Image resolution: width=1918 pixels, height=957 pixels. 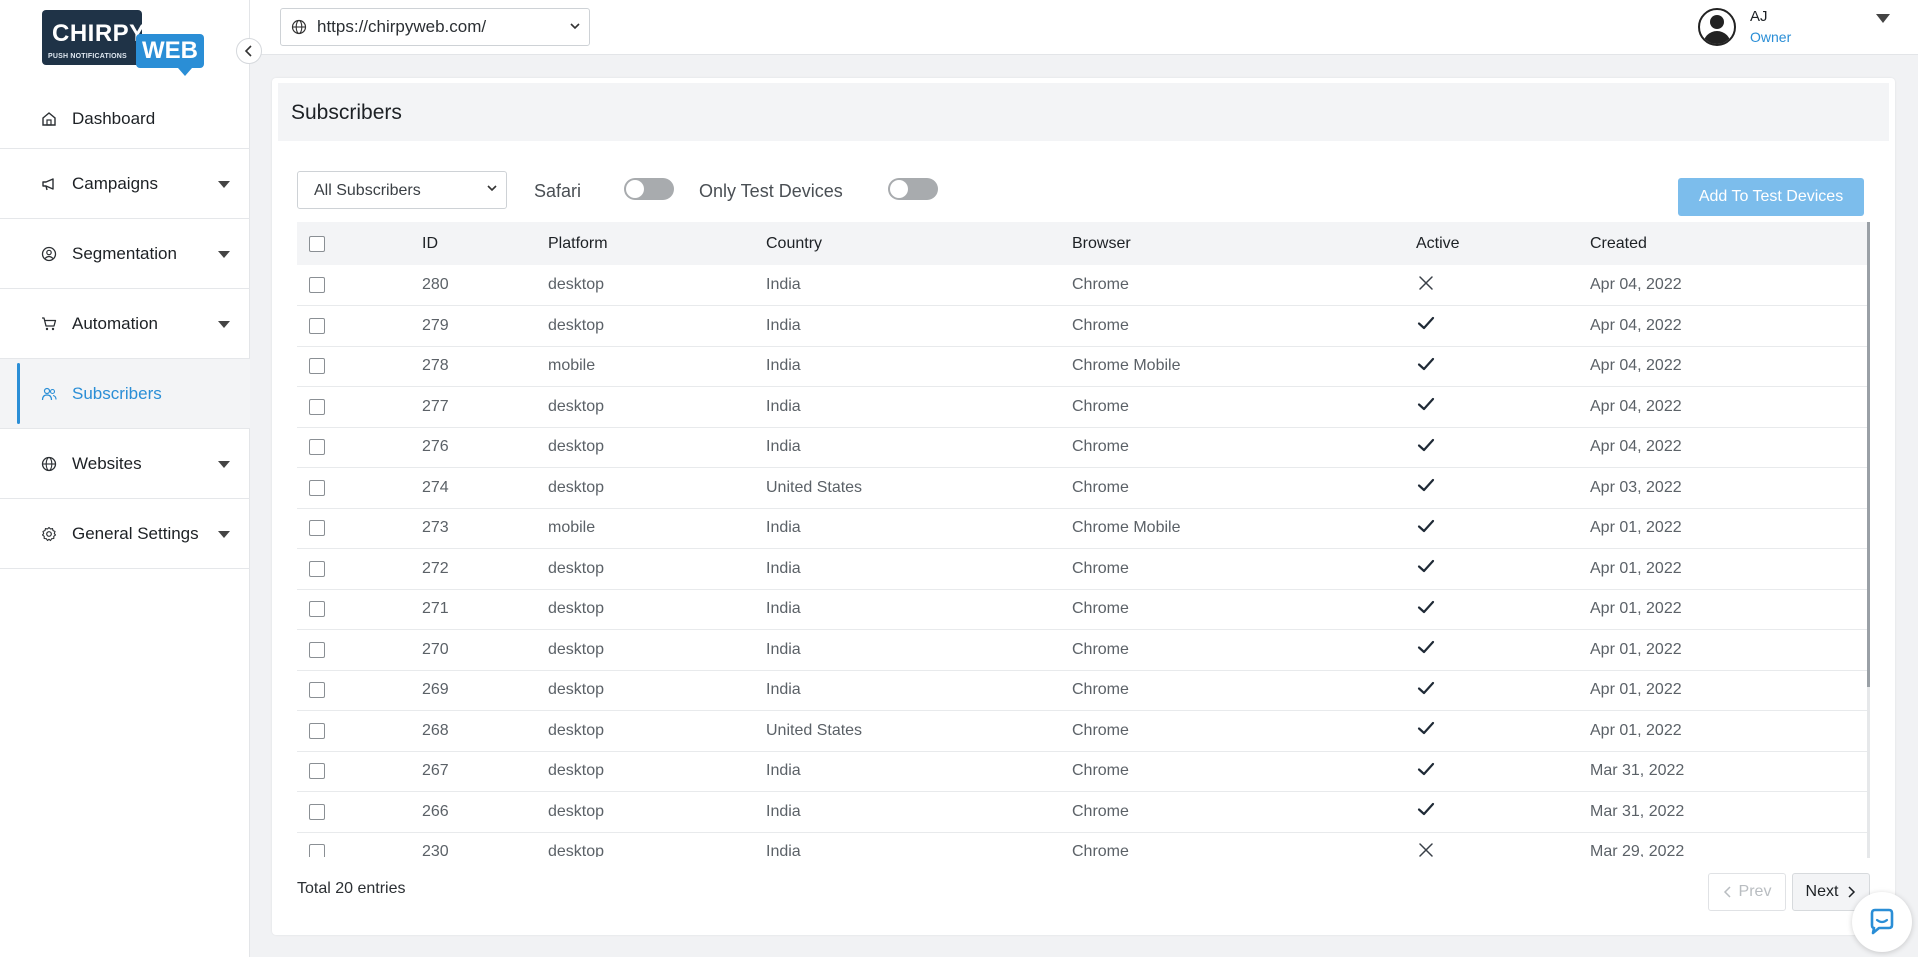 What do you see at coordinates (435, 325) in the screenshot?
I see `cell-id: 279` at bounding box center [435, 325].